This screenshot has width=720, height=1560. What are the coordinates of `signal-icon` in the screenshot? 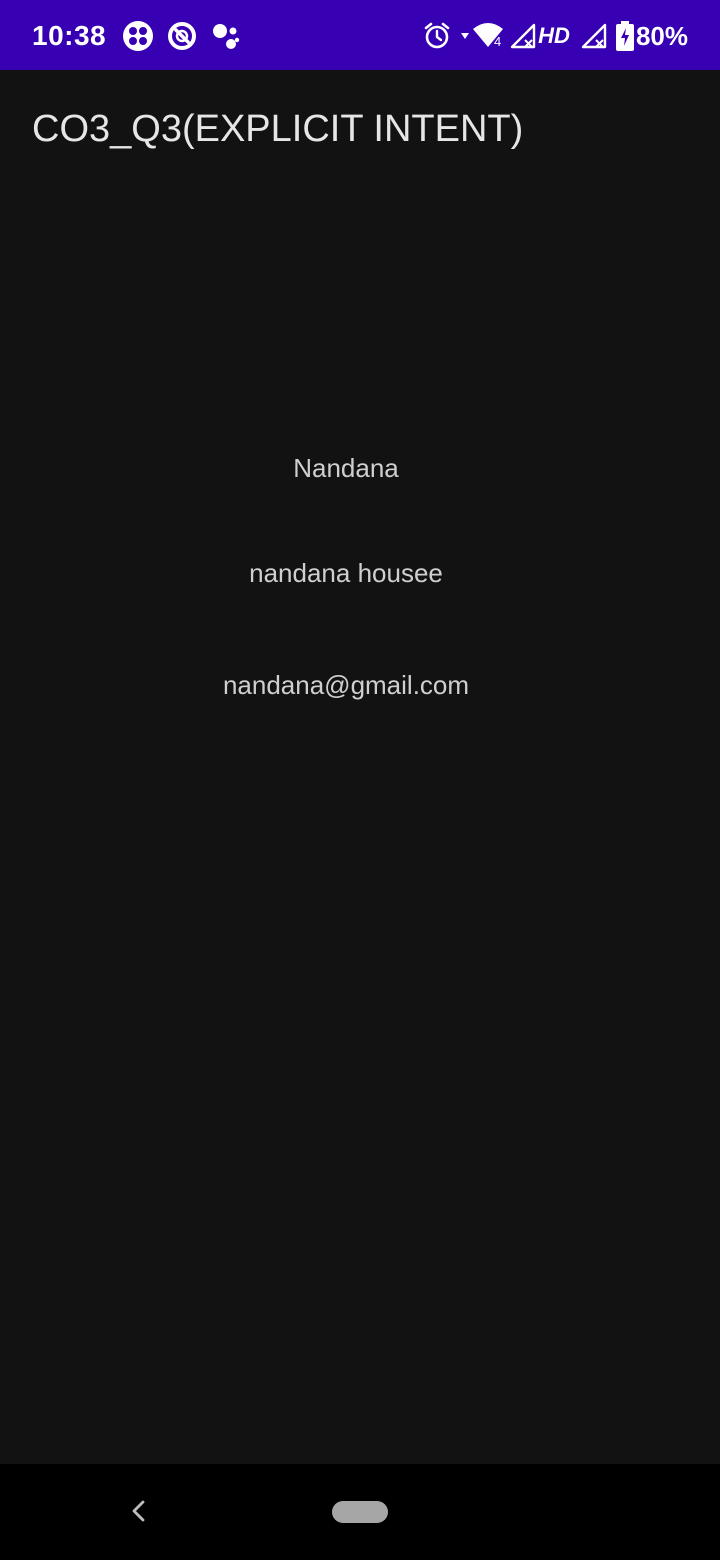 It's located at (523, 36).